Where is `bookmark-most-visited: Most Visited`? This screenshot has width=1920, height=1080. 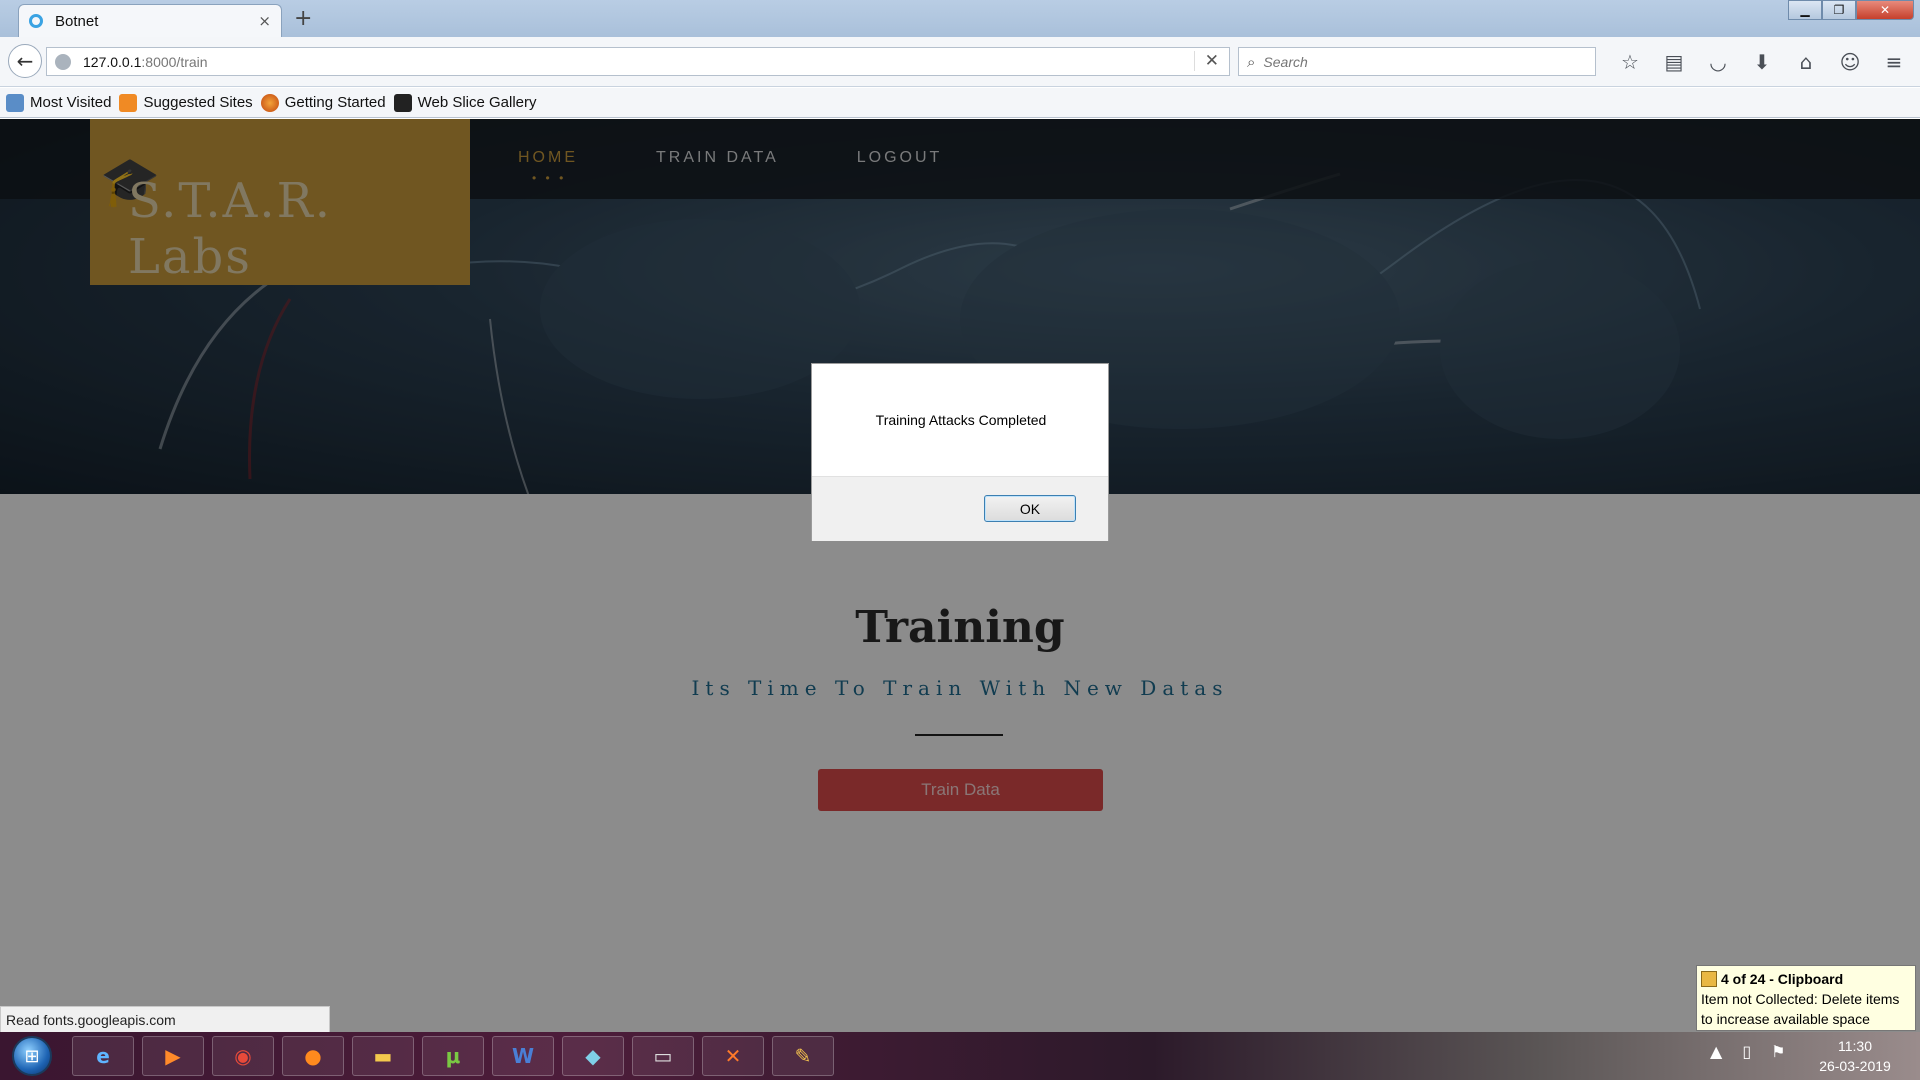 bookmark-most-visited: Most Visited is located at coordinates (59, 102).